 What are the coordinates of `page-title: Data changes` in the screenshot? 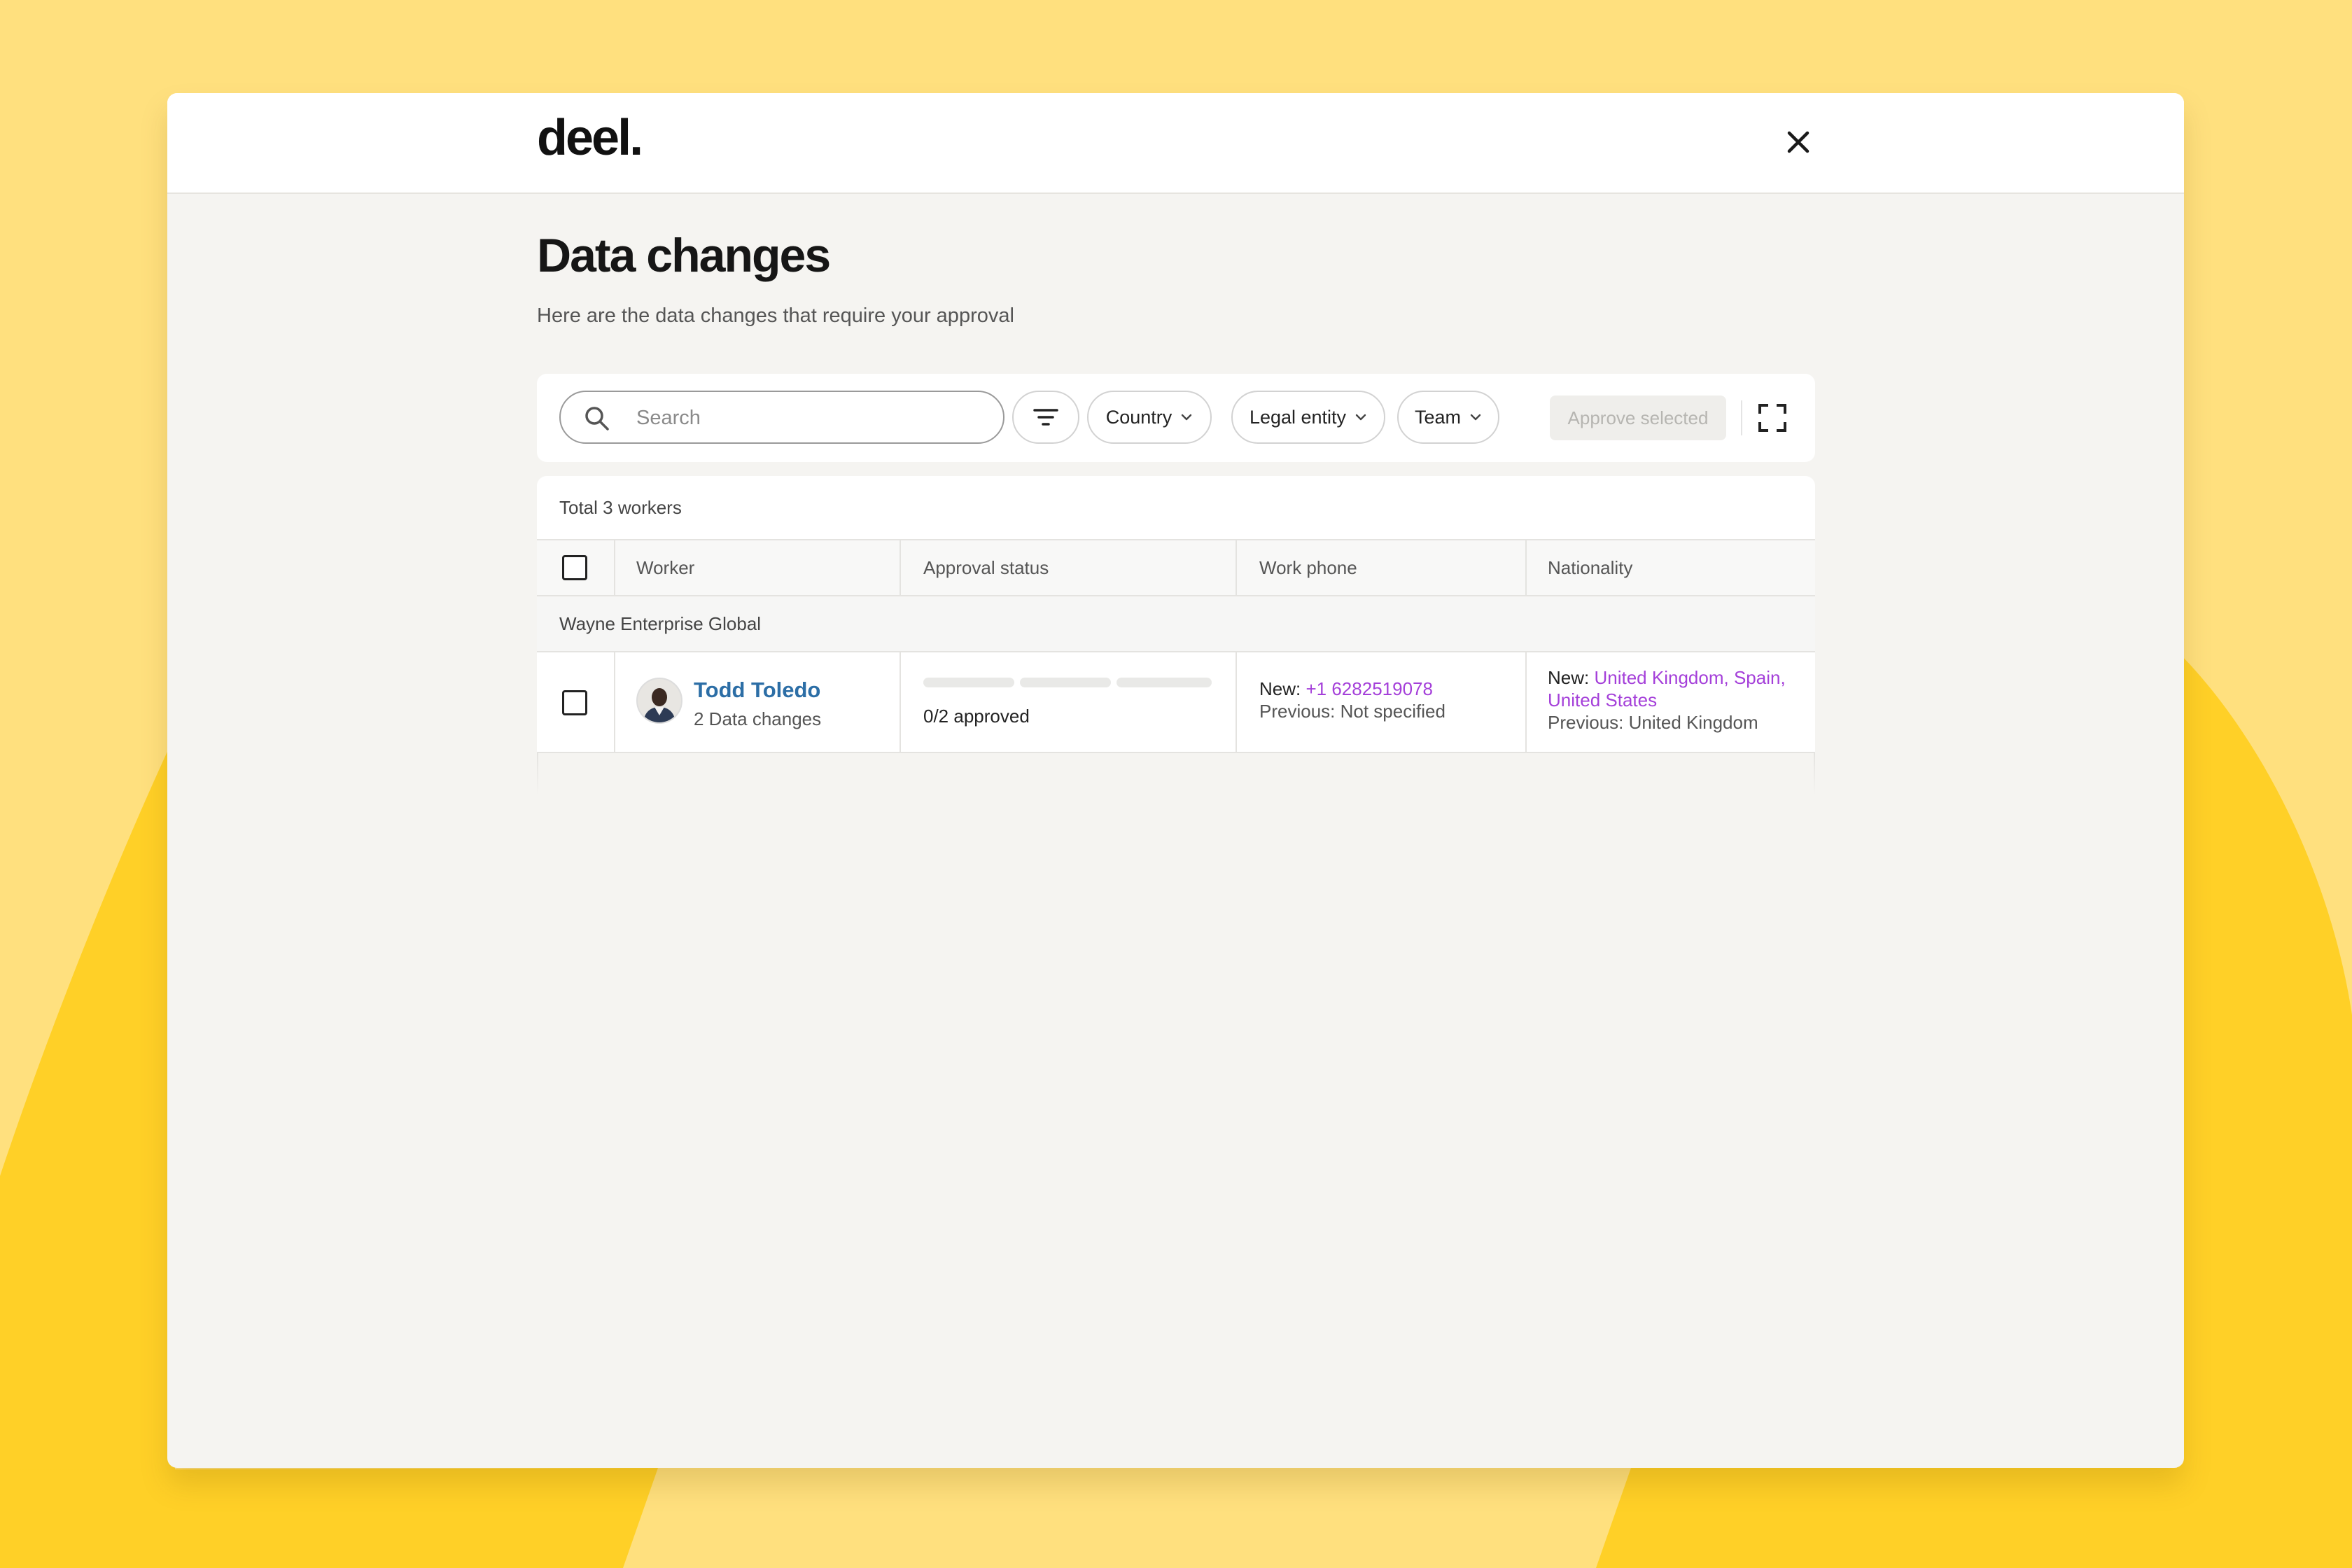 It's located at (684, 255).